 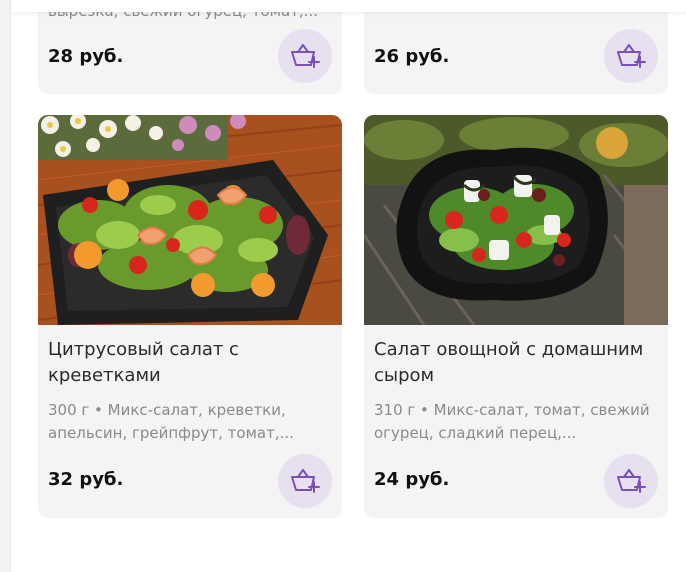 I want to click on product-price: 26 руб., so click(x=412, y=56).